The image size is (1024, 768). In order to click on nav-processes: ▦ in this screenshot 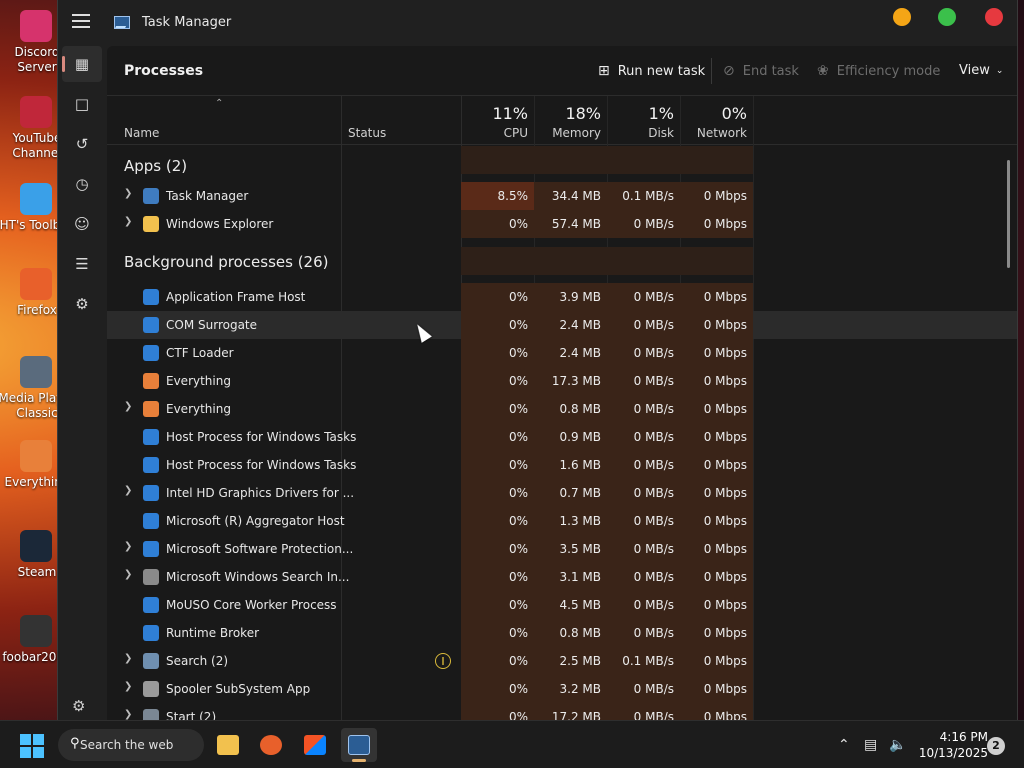, I will do `click(82, 64)`.